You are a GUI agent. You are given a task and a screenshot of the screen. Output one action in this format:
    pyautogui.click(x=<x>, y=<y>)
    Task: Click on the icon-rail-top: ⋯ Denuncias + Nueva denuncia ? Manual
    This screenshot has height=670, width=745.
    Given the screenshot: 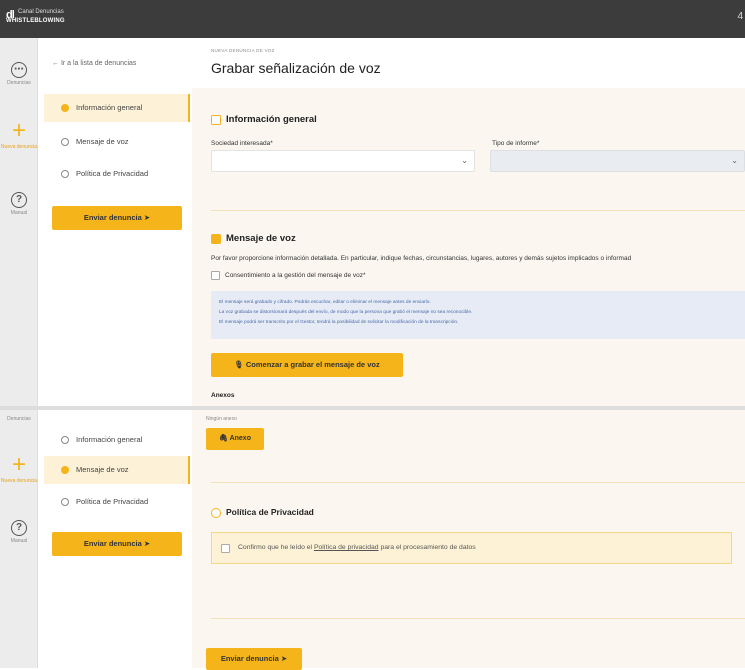 What is the action you would take?
    pyautogui.click(x=19, y=223)
    